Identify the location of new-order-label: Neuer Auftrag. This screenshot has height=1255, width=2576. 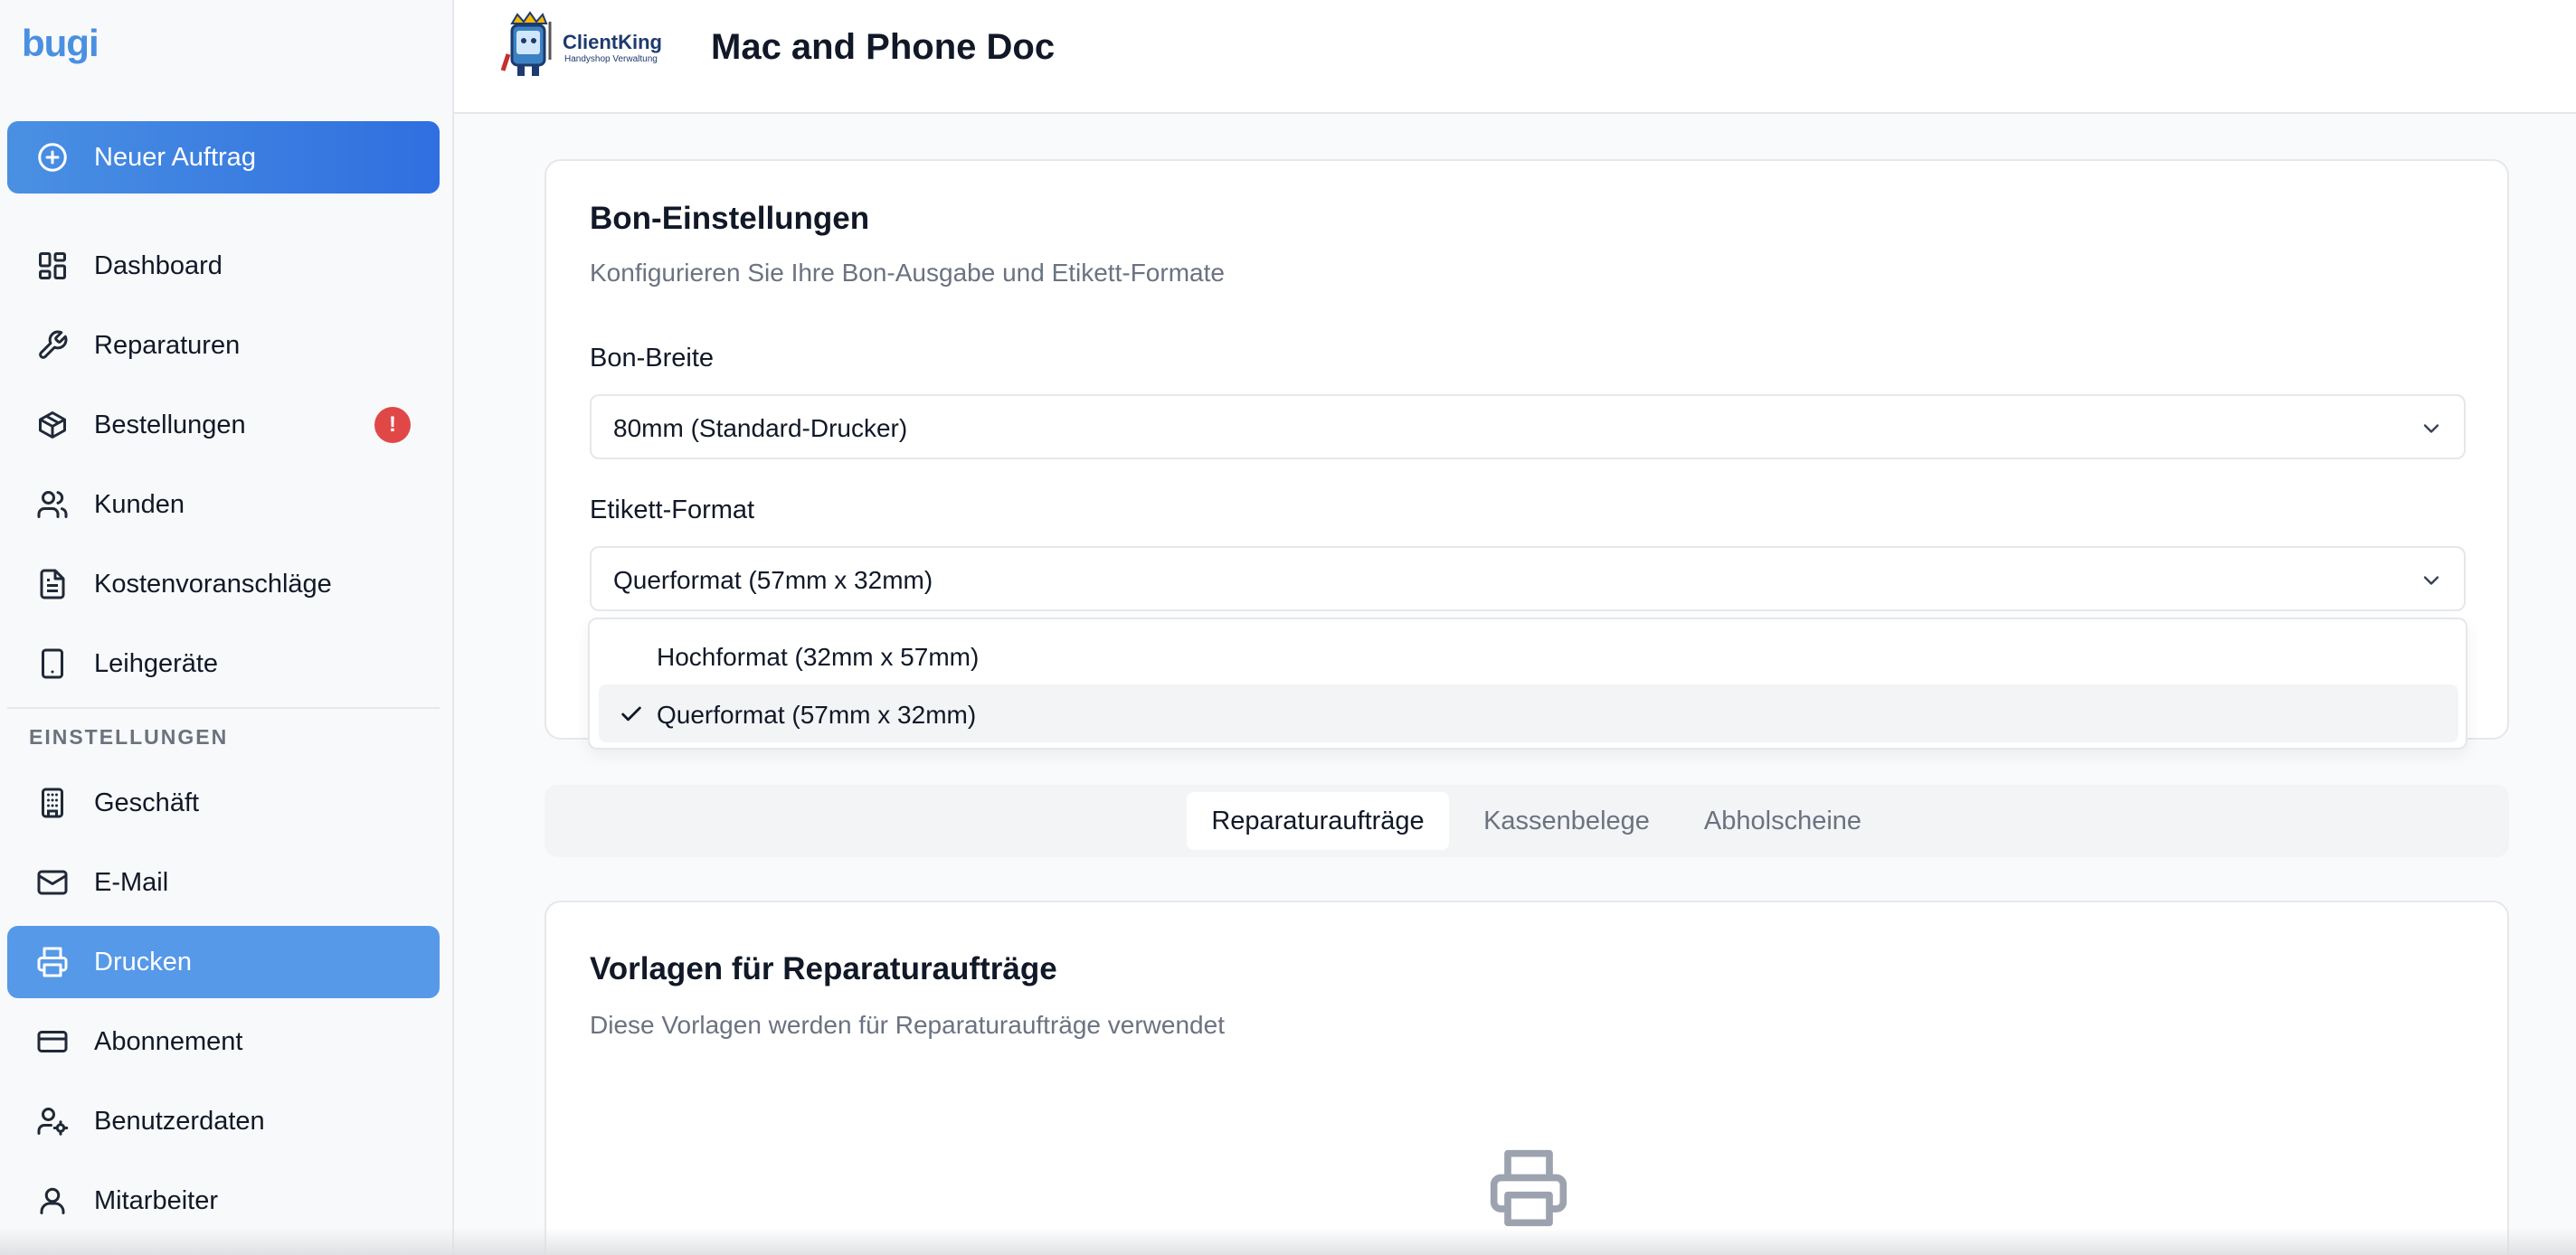
(175, 158).